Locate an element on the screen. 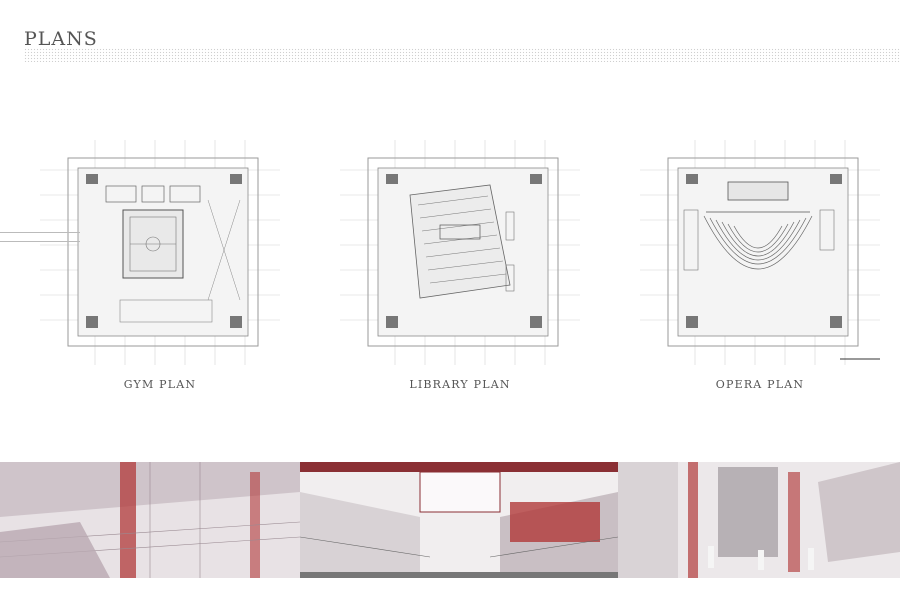 The height and width of the screenshot is (600, 900). title-dotted-rule is located at coordinates (462, 55).